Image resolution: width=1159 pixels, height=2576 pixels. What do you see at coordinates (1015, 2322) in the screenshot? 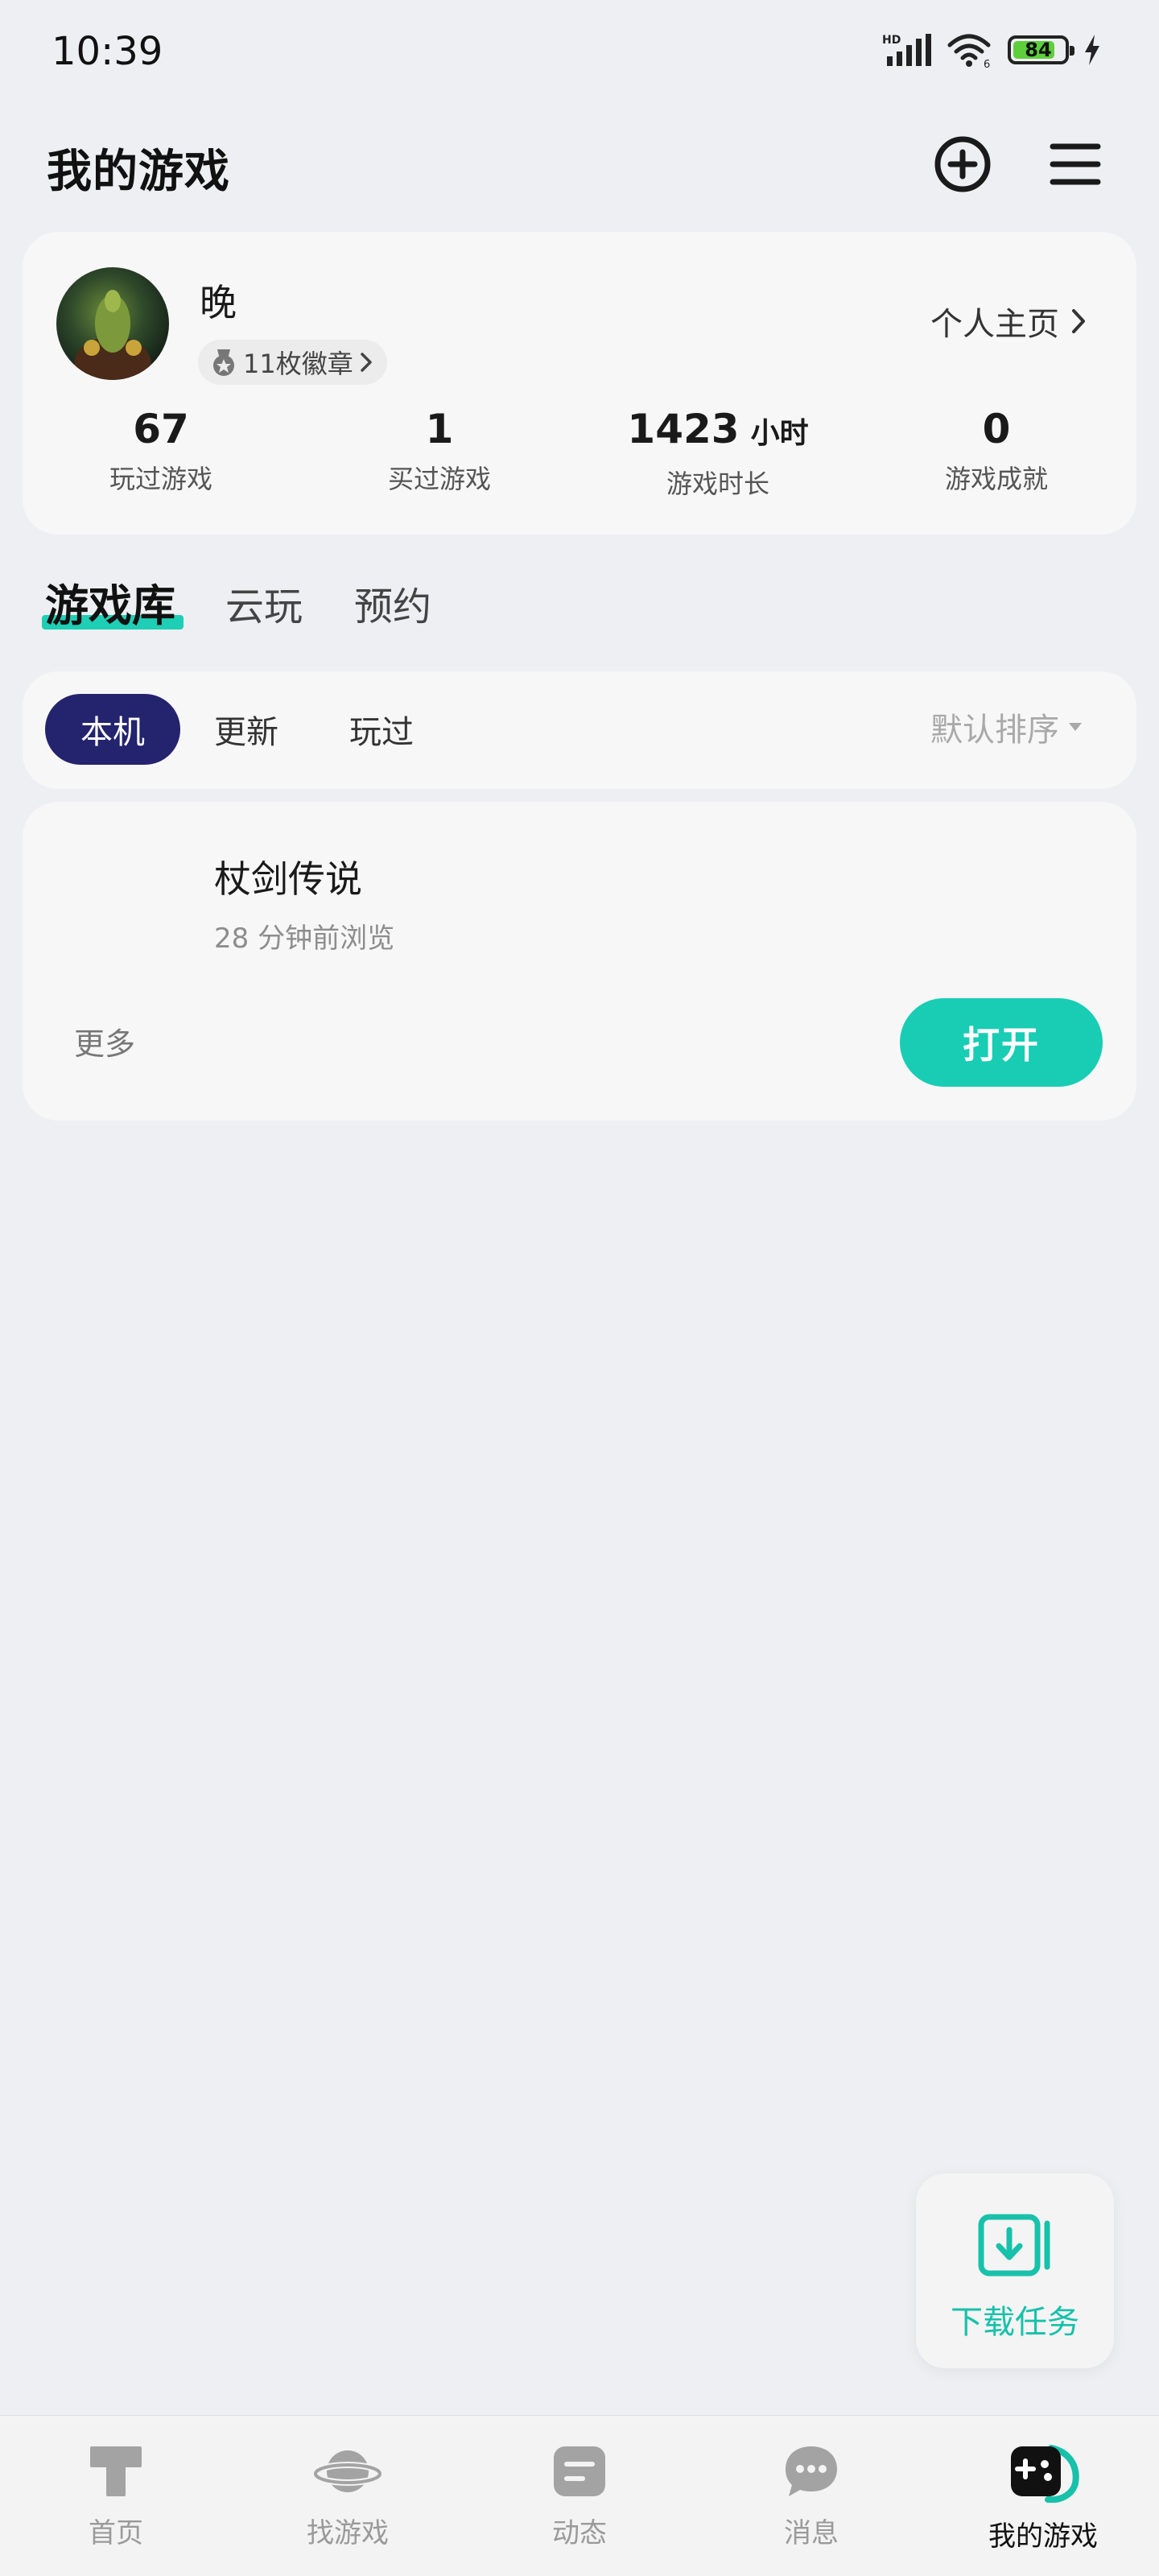
I see `download-tasks-label: 下载任务` at bounding box center [1015, 2322].